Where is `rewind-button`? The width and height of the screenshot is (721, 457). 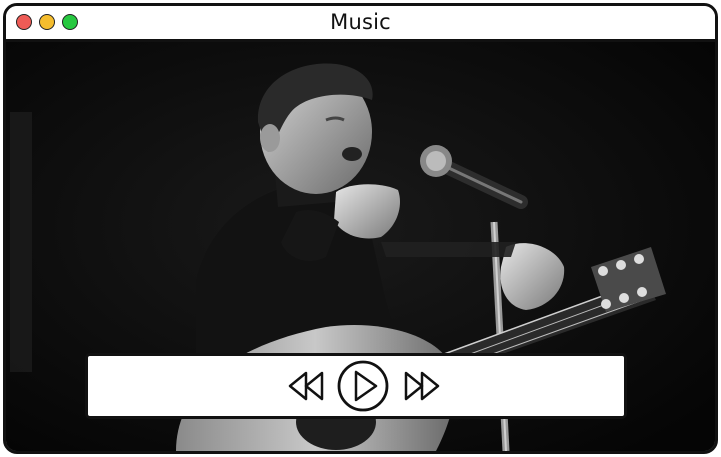 rewind-button is located at coordinates (306, 386).